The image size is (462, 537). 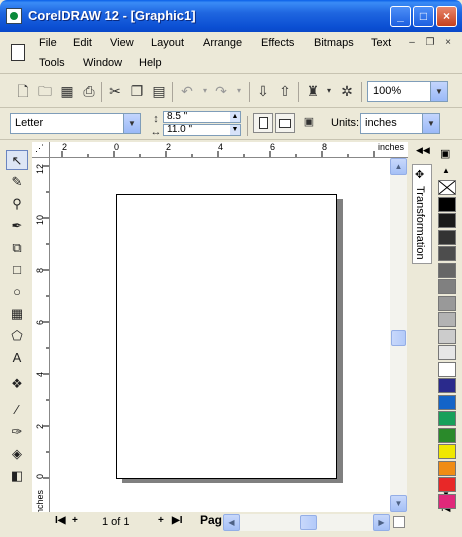 What do you see at coordinates (17, 314) in the screenshot?
I see `graph-paper-tool-icon: ▦` at bounding box center [17, 314].